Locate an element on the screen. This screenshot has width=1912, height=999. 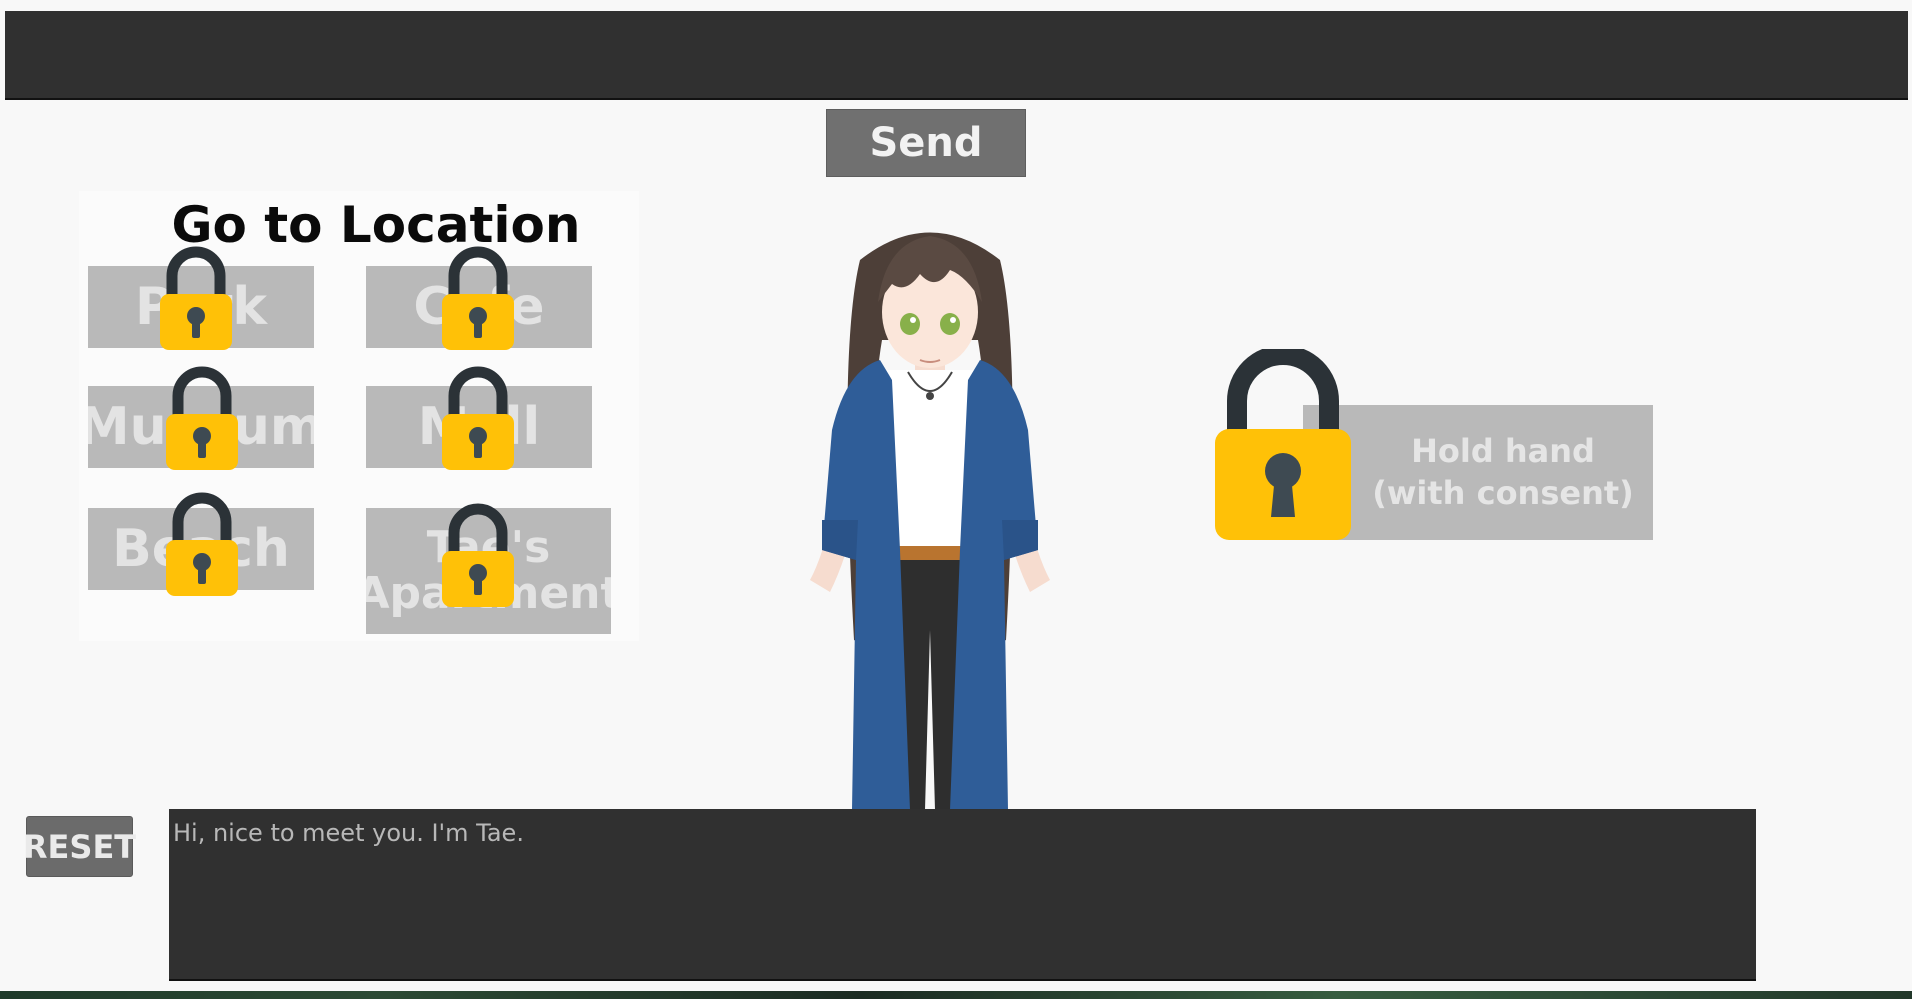
hold-hand-label-line2: (with consent) is located at coordinates (1503, 492).